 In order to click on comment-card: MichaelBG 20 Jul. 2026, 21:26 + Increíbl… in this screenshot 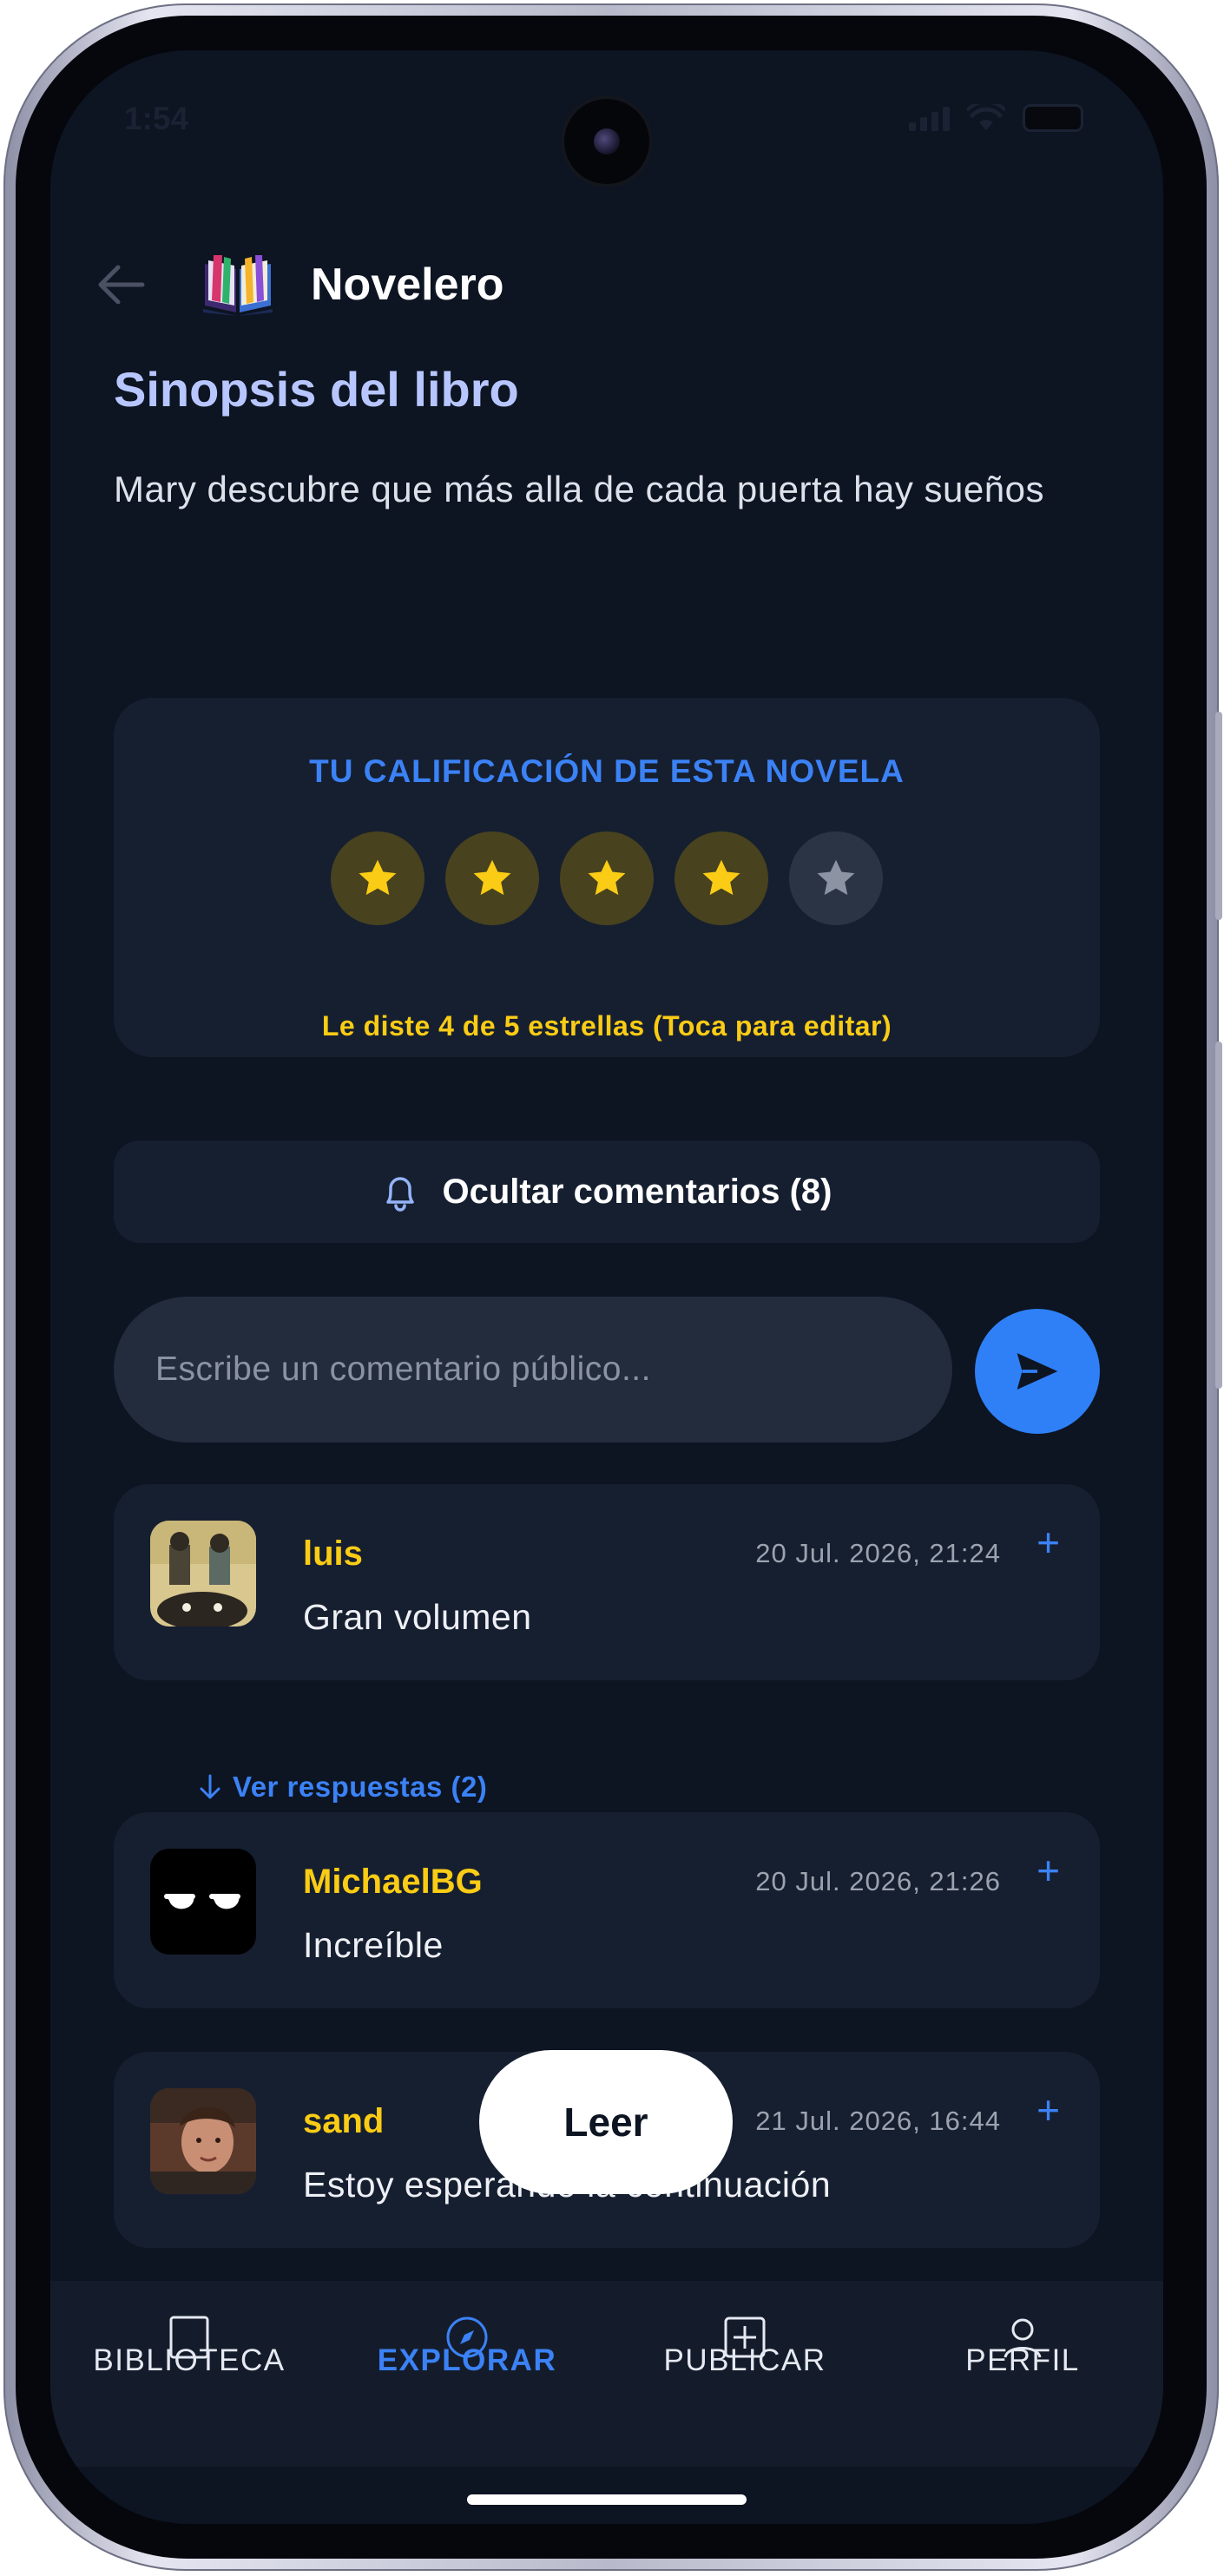, I will do `click(607, 1910)`.